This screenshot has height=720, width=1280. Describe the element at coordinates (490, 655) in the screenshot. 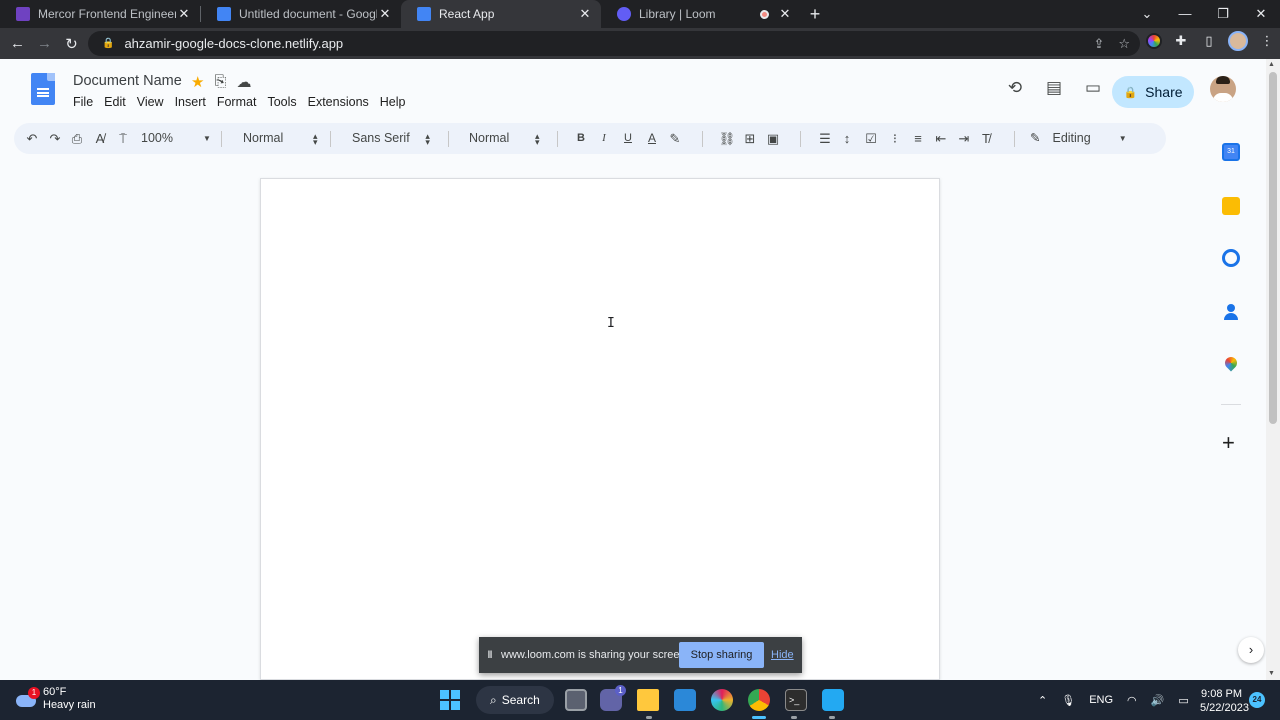

I see `drag-handle-icon: ‖` at that location.